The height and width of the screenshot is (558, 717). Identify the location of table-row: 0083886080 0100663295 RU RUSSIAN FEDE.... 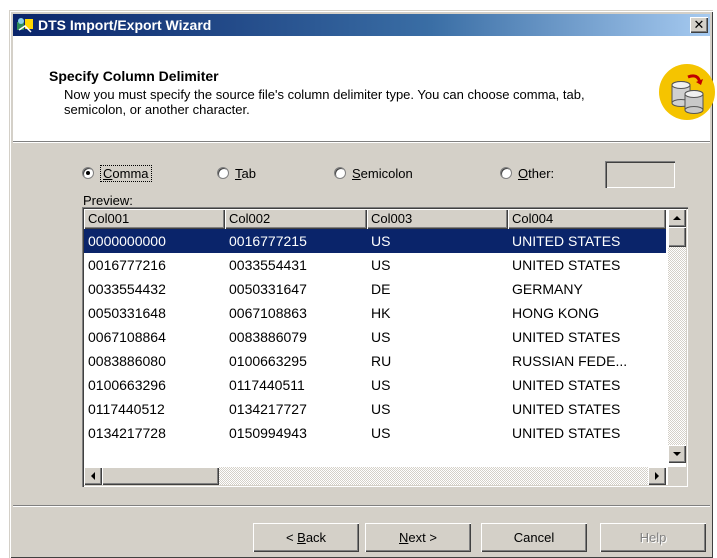
(375, 361).